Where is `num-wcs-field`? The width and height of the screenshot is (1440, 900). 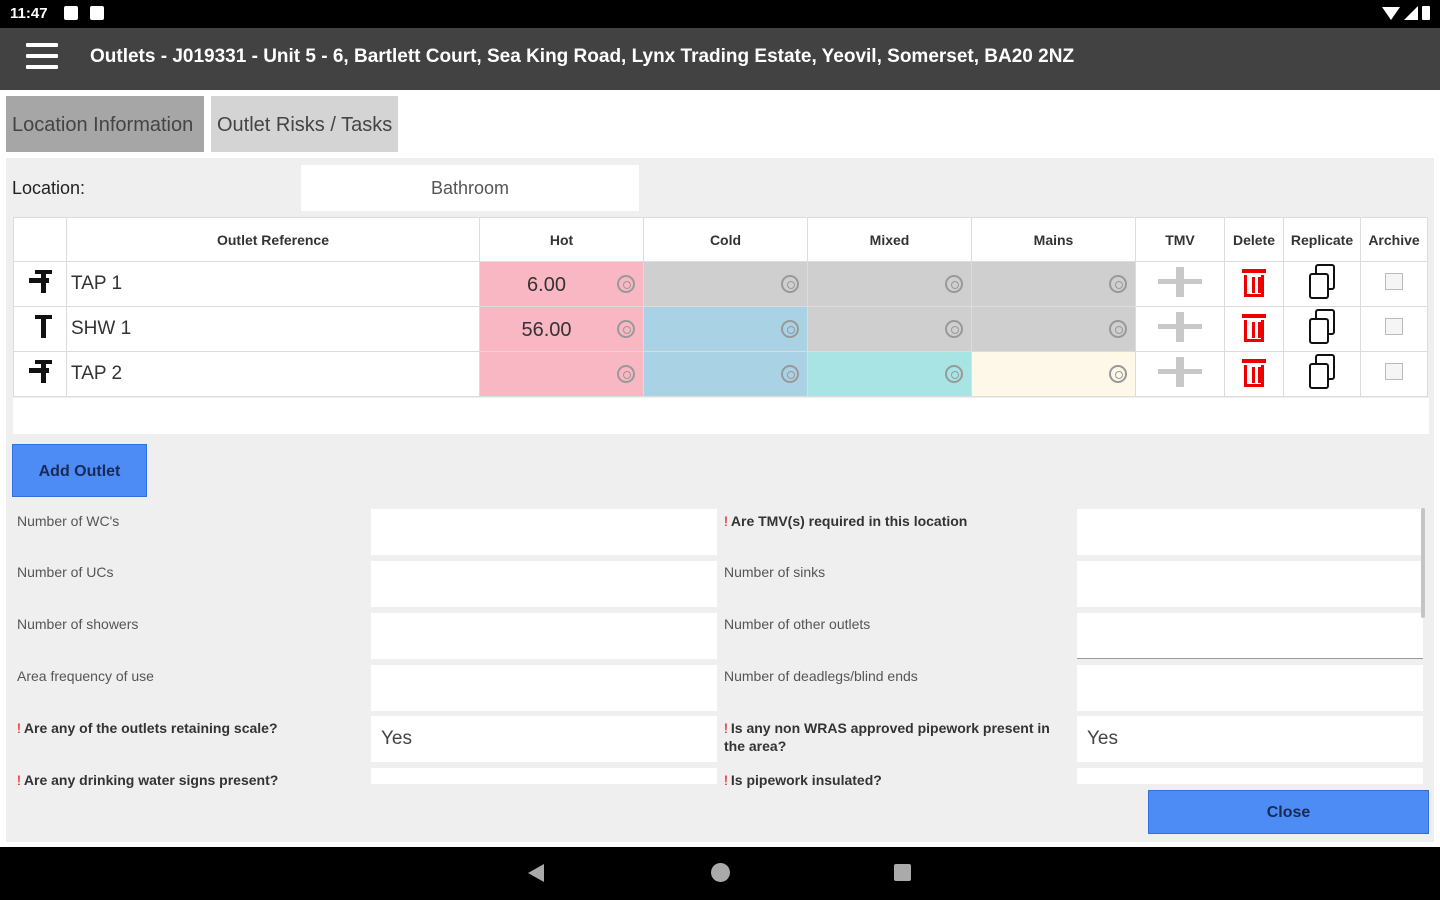 num-wcs-field is located at coordinates (544, 532).